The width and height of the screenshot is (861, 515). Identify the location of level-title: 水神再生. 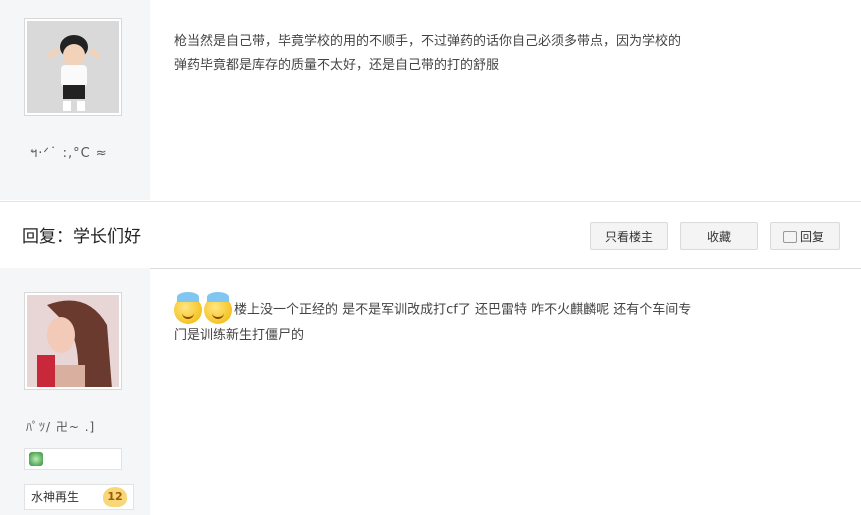
(55, 497).